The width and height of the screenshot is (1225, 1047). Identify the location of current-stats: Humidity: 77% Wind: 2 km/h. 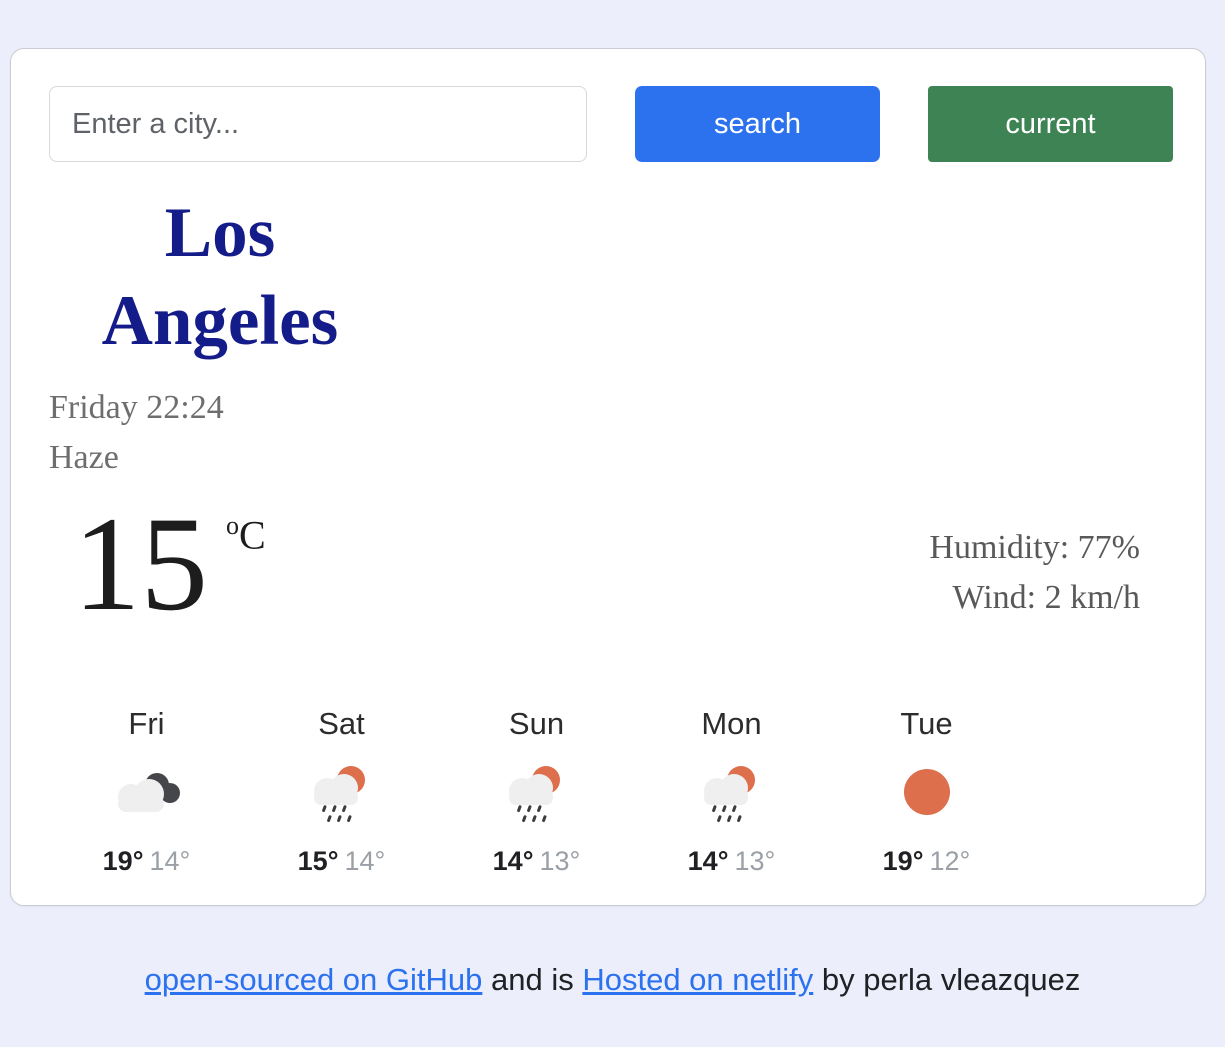
(1034, 573).